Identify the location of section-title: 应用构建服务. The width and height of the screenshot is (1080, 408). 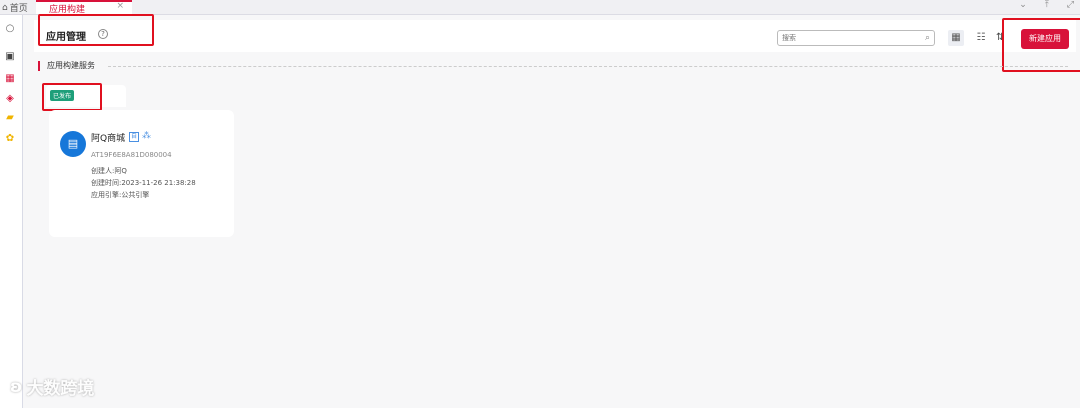
(71, 65).